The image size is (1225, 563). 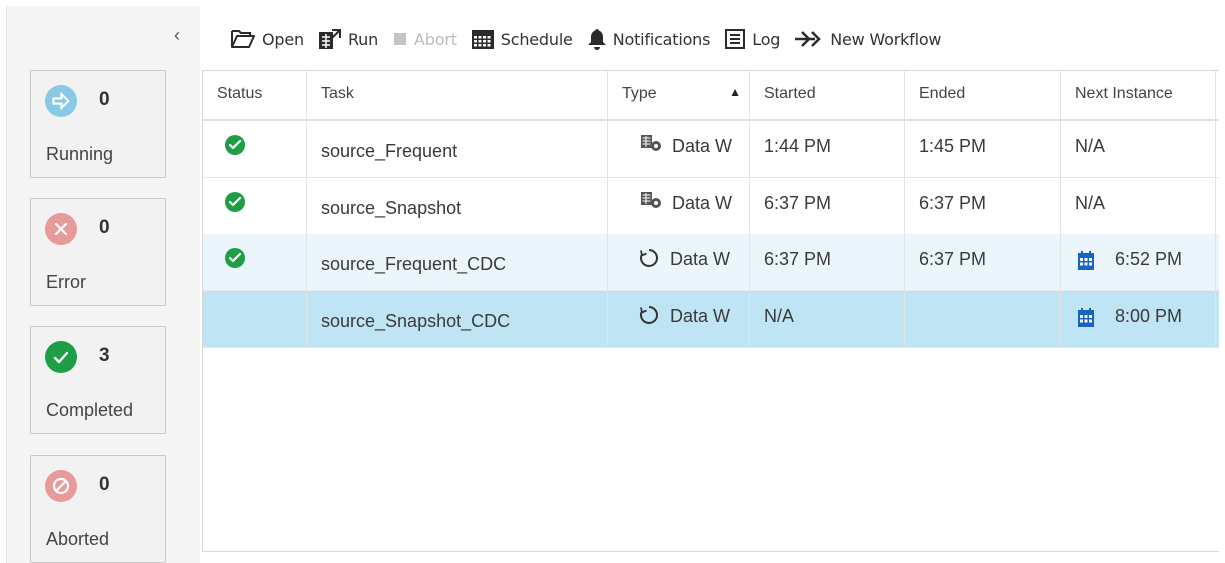 I want to click on bell-icon, so click(x=597, y=39).